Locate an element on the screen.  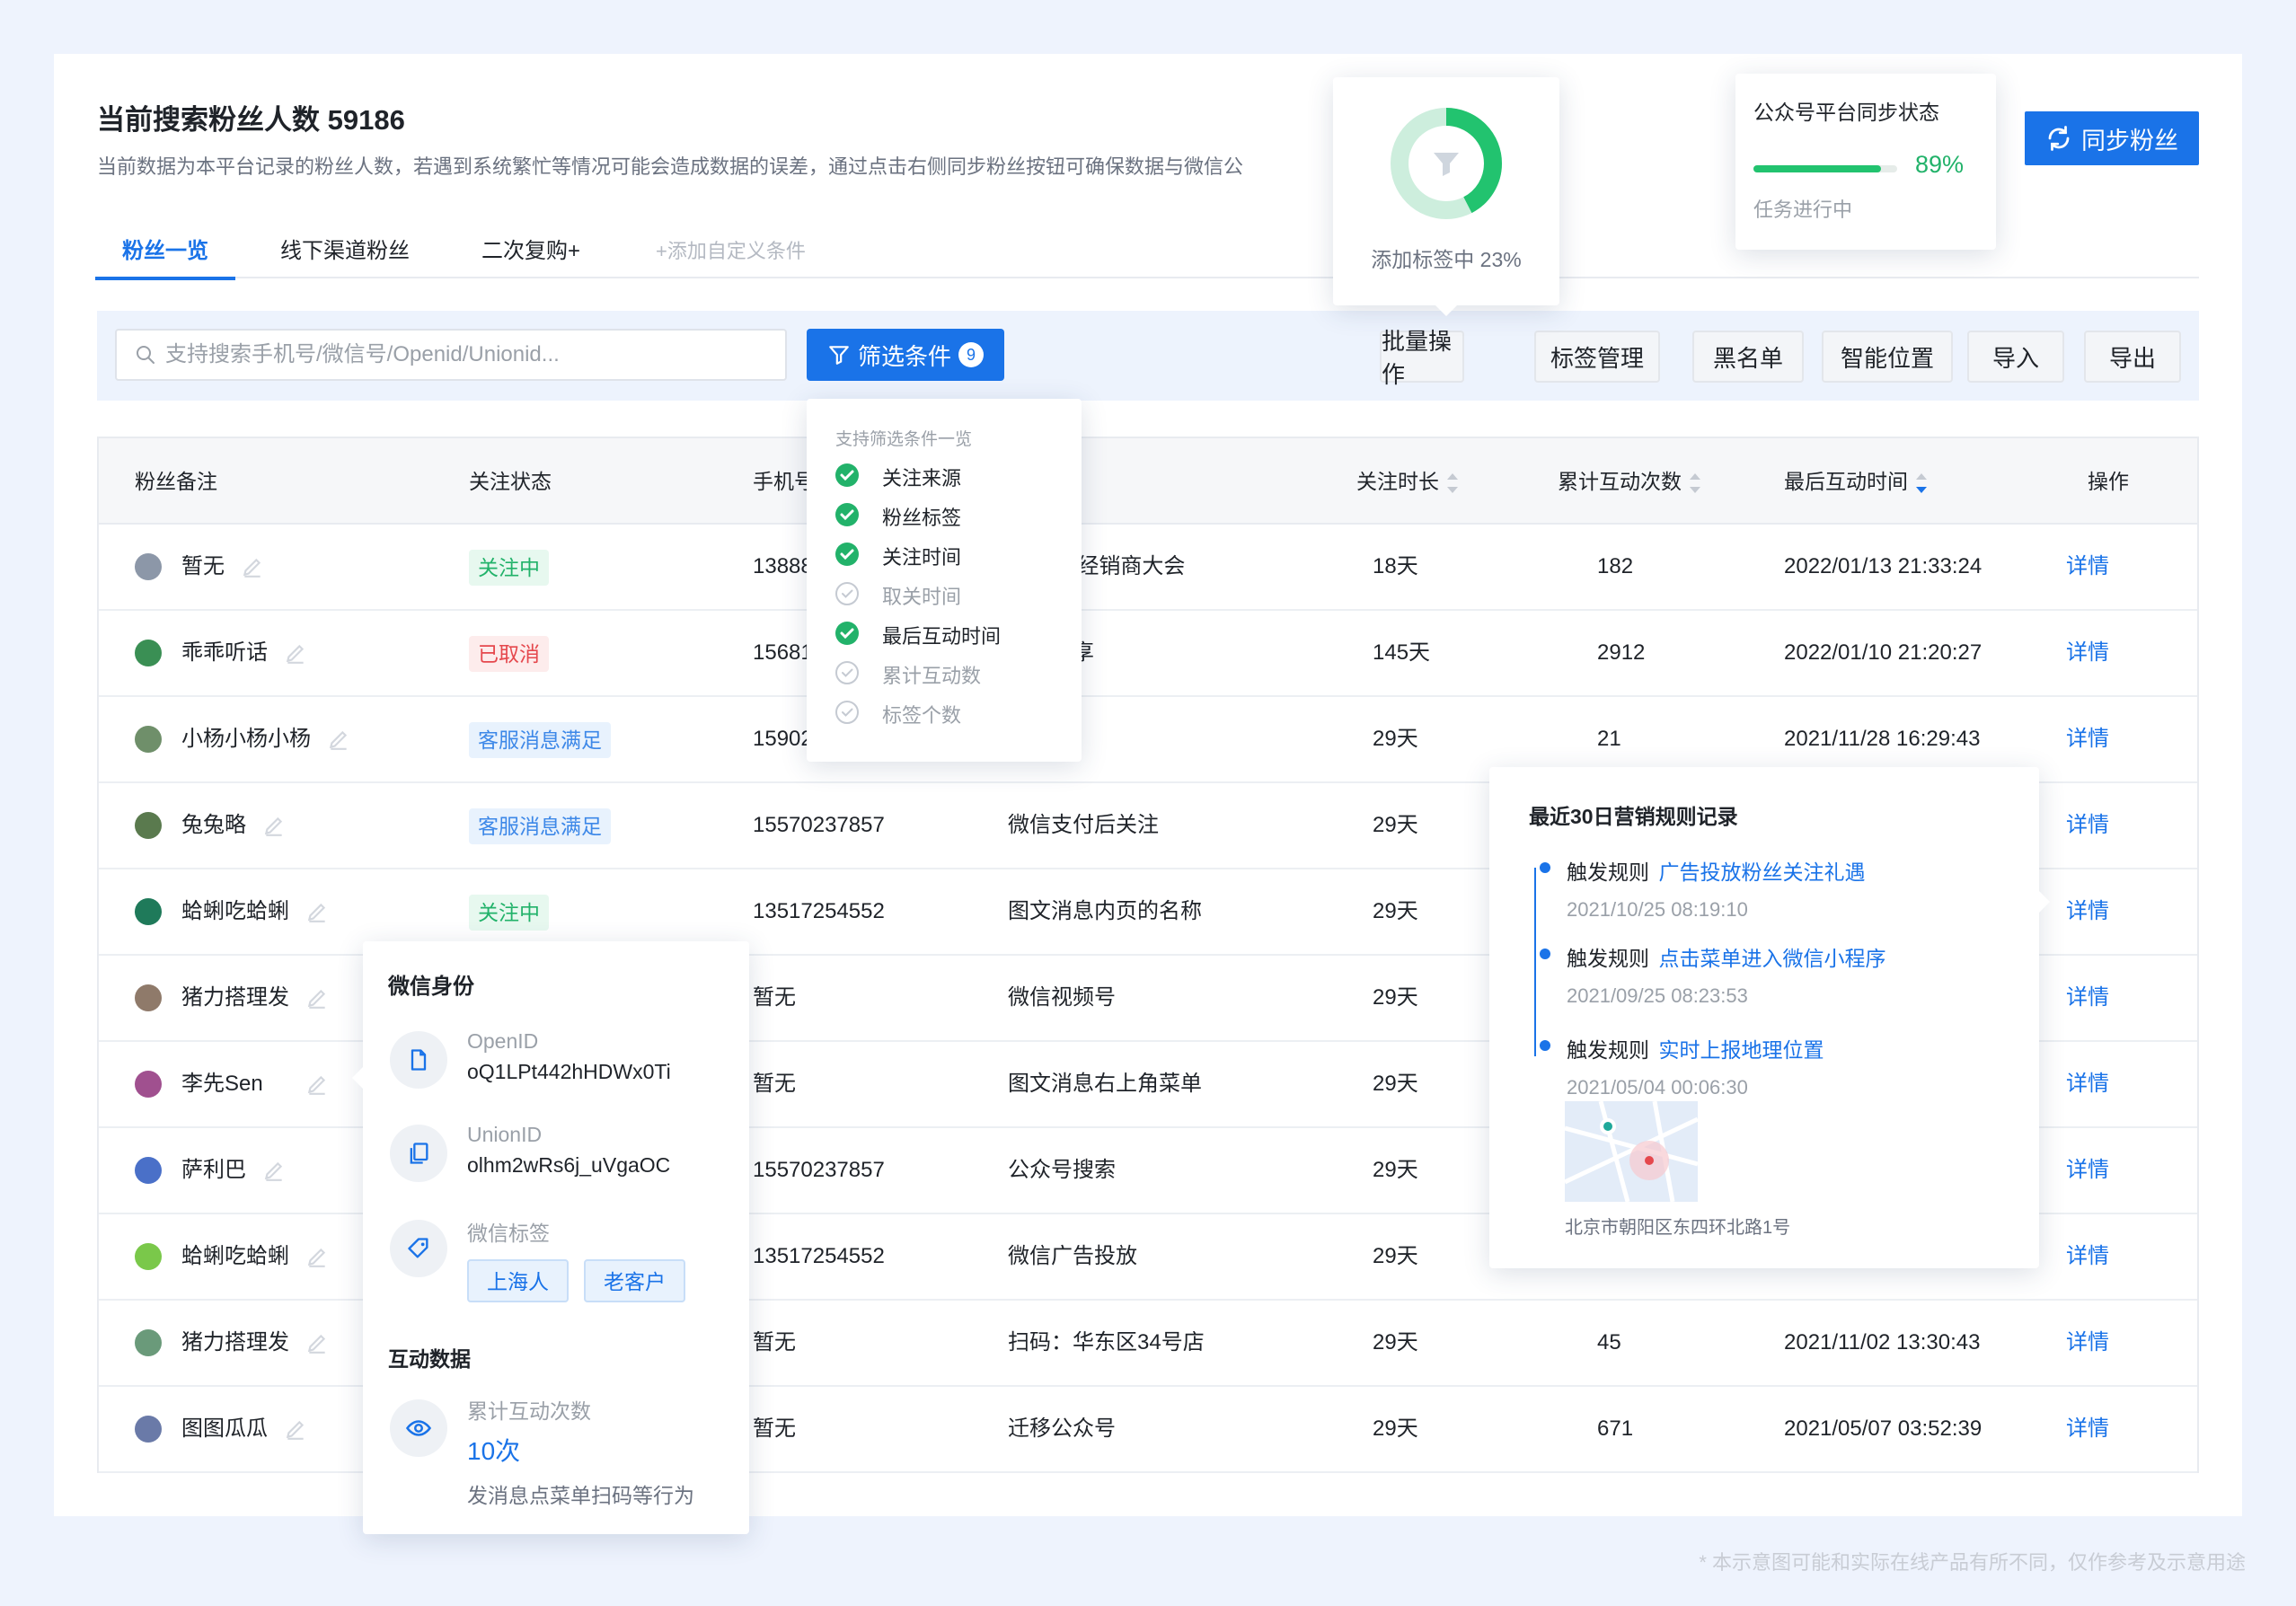
interaction-count: 2912 is located at coordinates (1621, 653).